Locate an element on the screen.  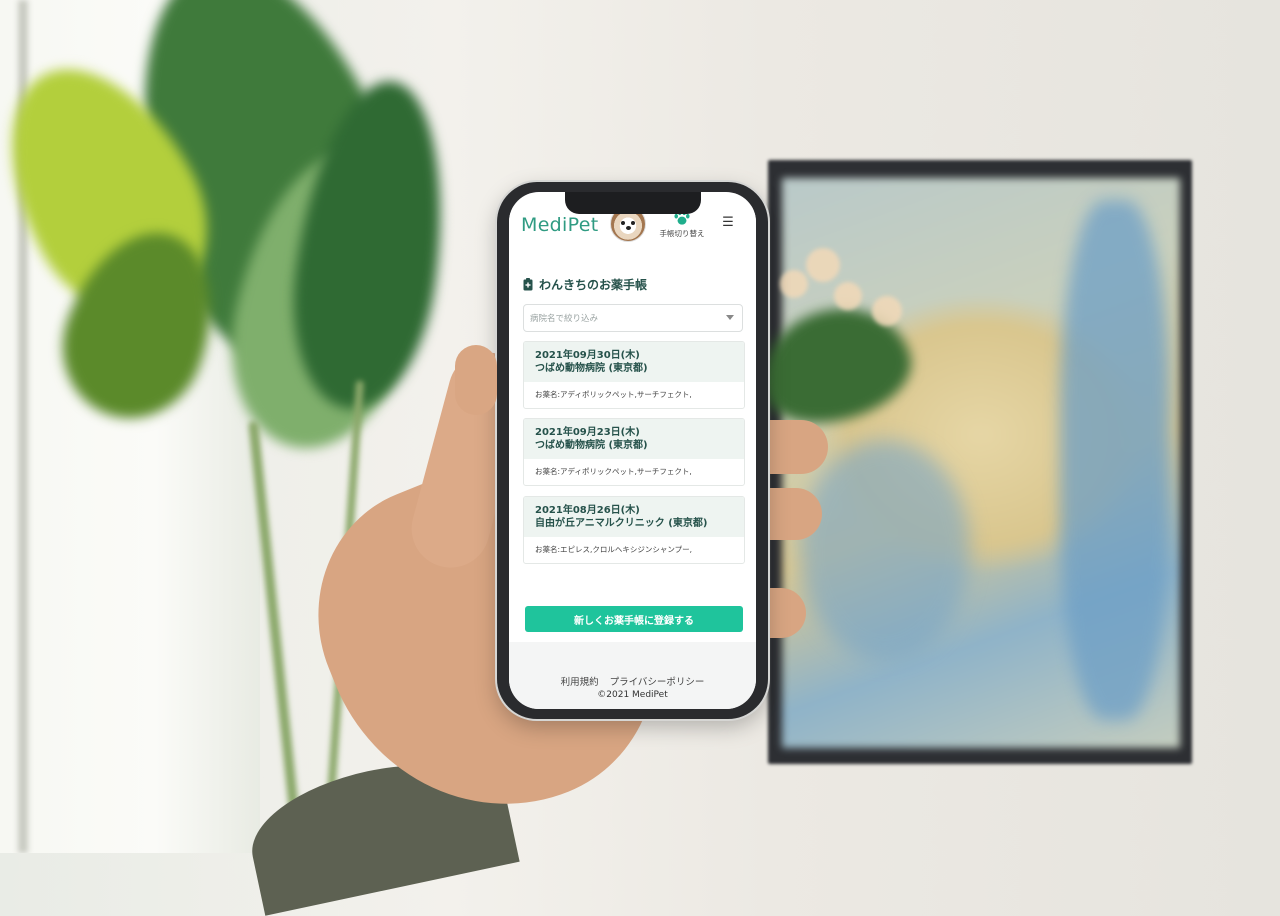
copyright-text: ©2021 MediPet is located at coordinates (632, 695).